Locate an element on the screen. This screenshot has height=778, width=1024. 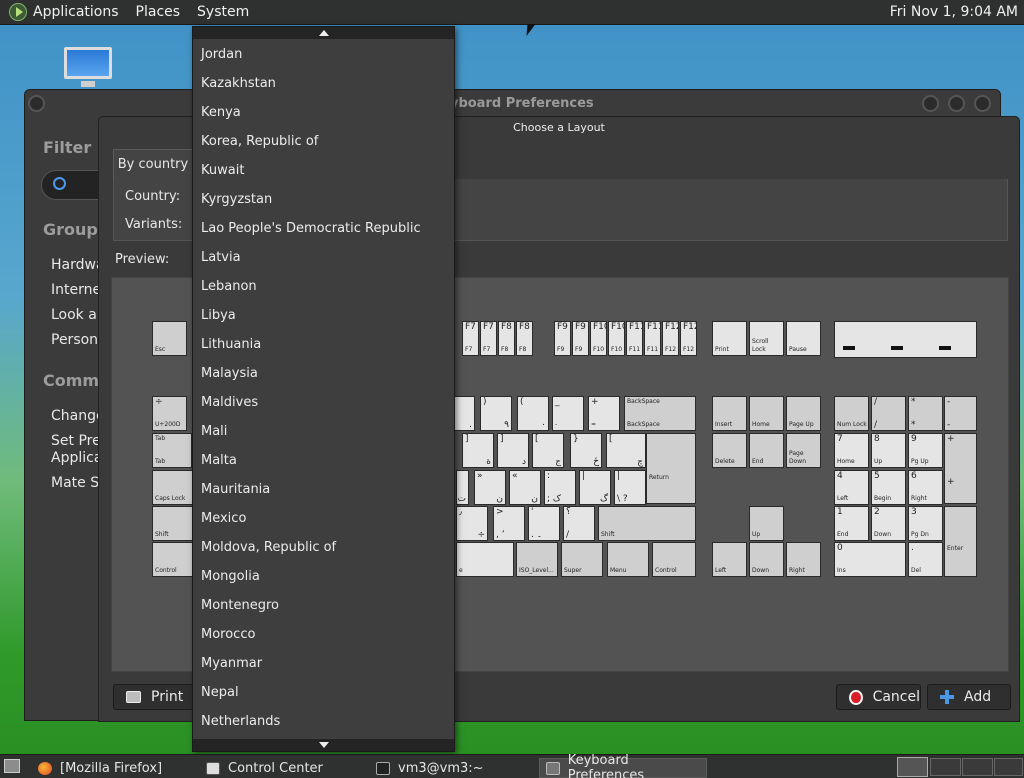
group-personal: Personal is located at coordinates (76, 340).